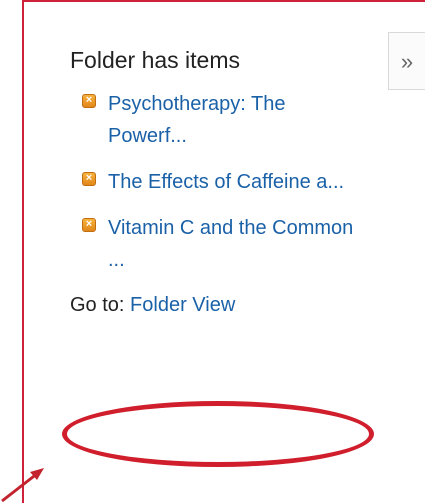 Image resolution: width=425 pixels, height=503 pixels. Describe the element at coordinates (155, 60) in the screenshot. I see `panel-title: Folder has items` at that location.